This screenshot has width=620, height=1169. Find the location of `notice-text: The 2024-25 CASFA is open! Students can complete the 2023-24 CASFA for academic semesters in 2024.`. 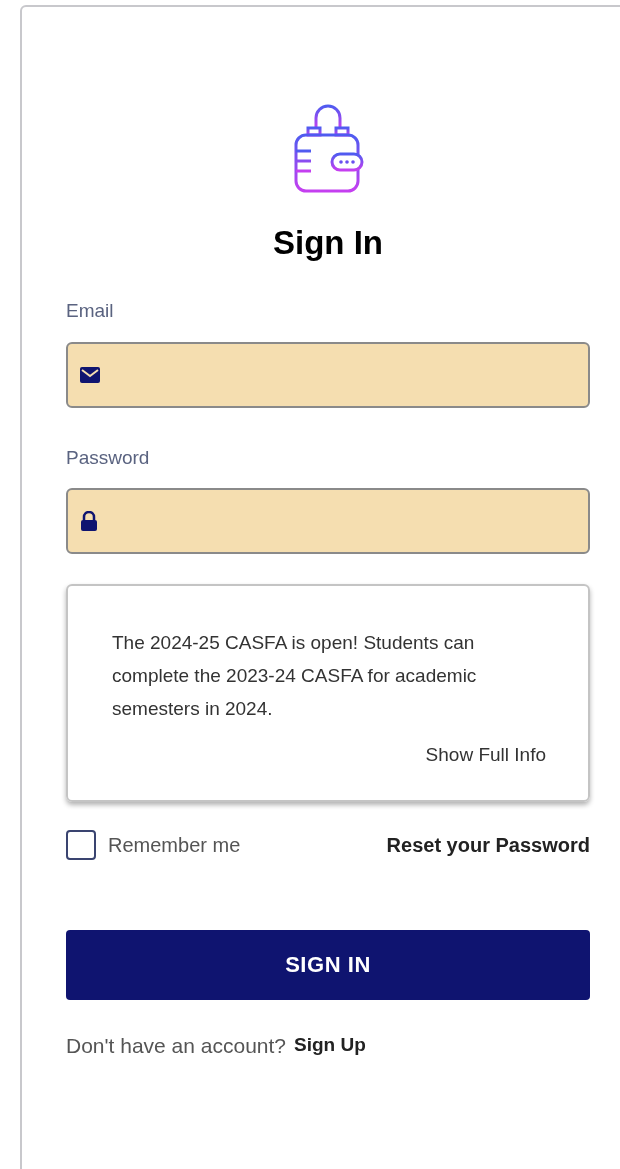

notice-text: The 2024-25 CASFA is open! Students can complete the 2023-24 CASFA for academic semesters in 2024. is located at coordinates (295, 676).